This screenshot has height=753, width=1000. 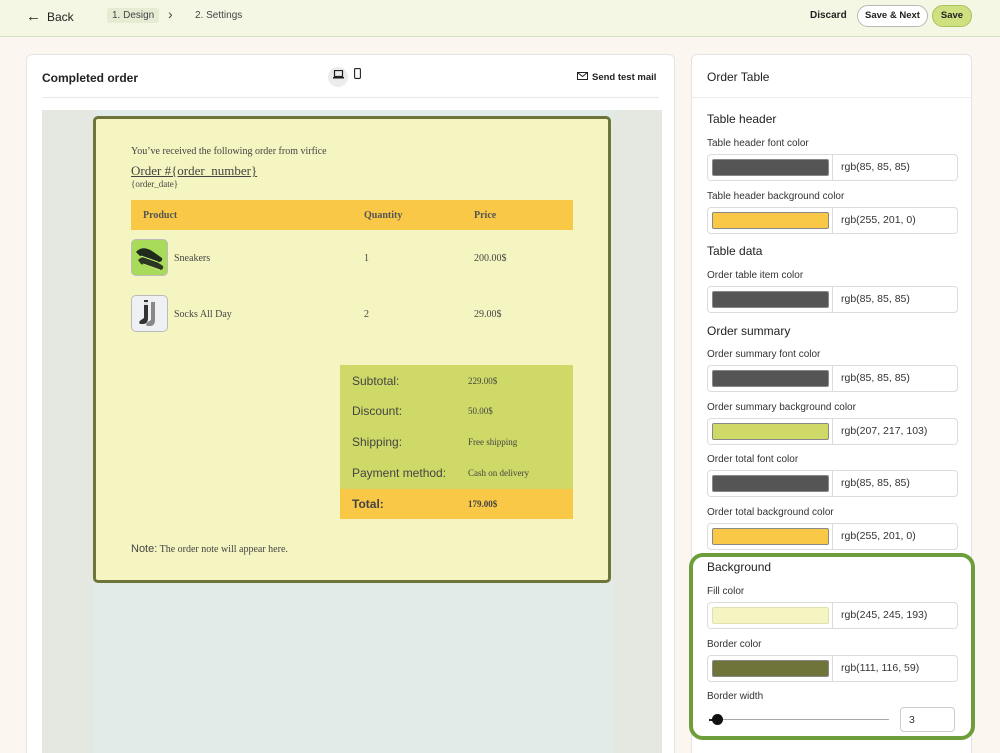 I want to click on field-label: Order total font color, so click(x=753, y=459).